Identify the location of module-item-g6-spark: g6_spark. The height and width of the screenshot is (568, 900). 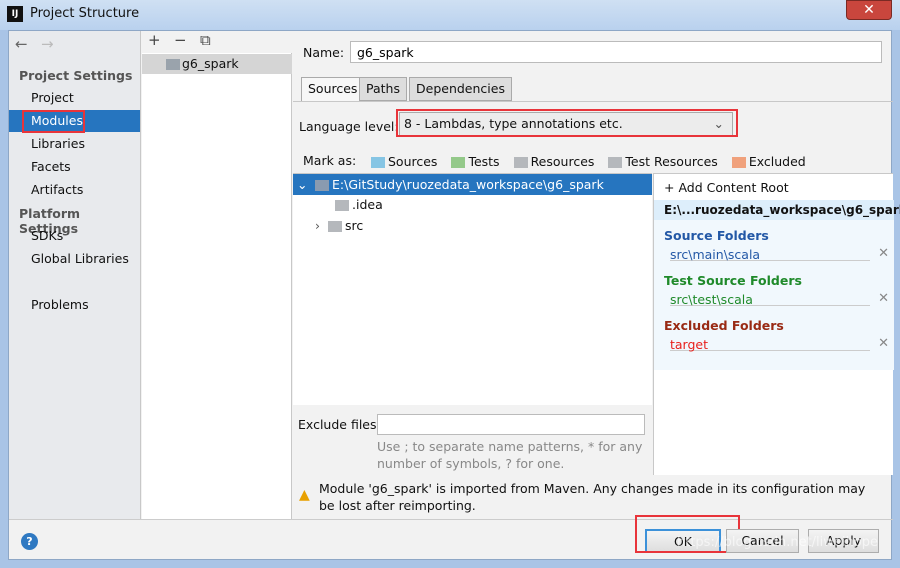
(217, 64).